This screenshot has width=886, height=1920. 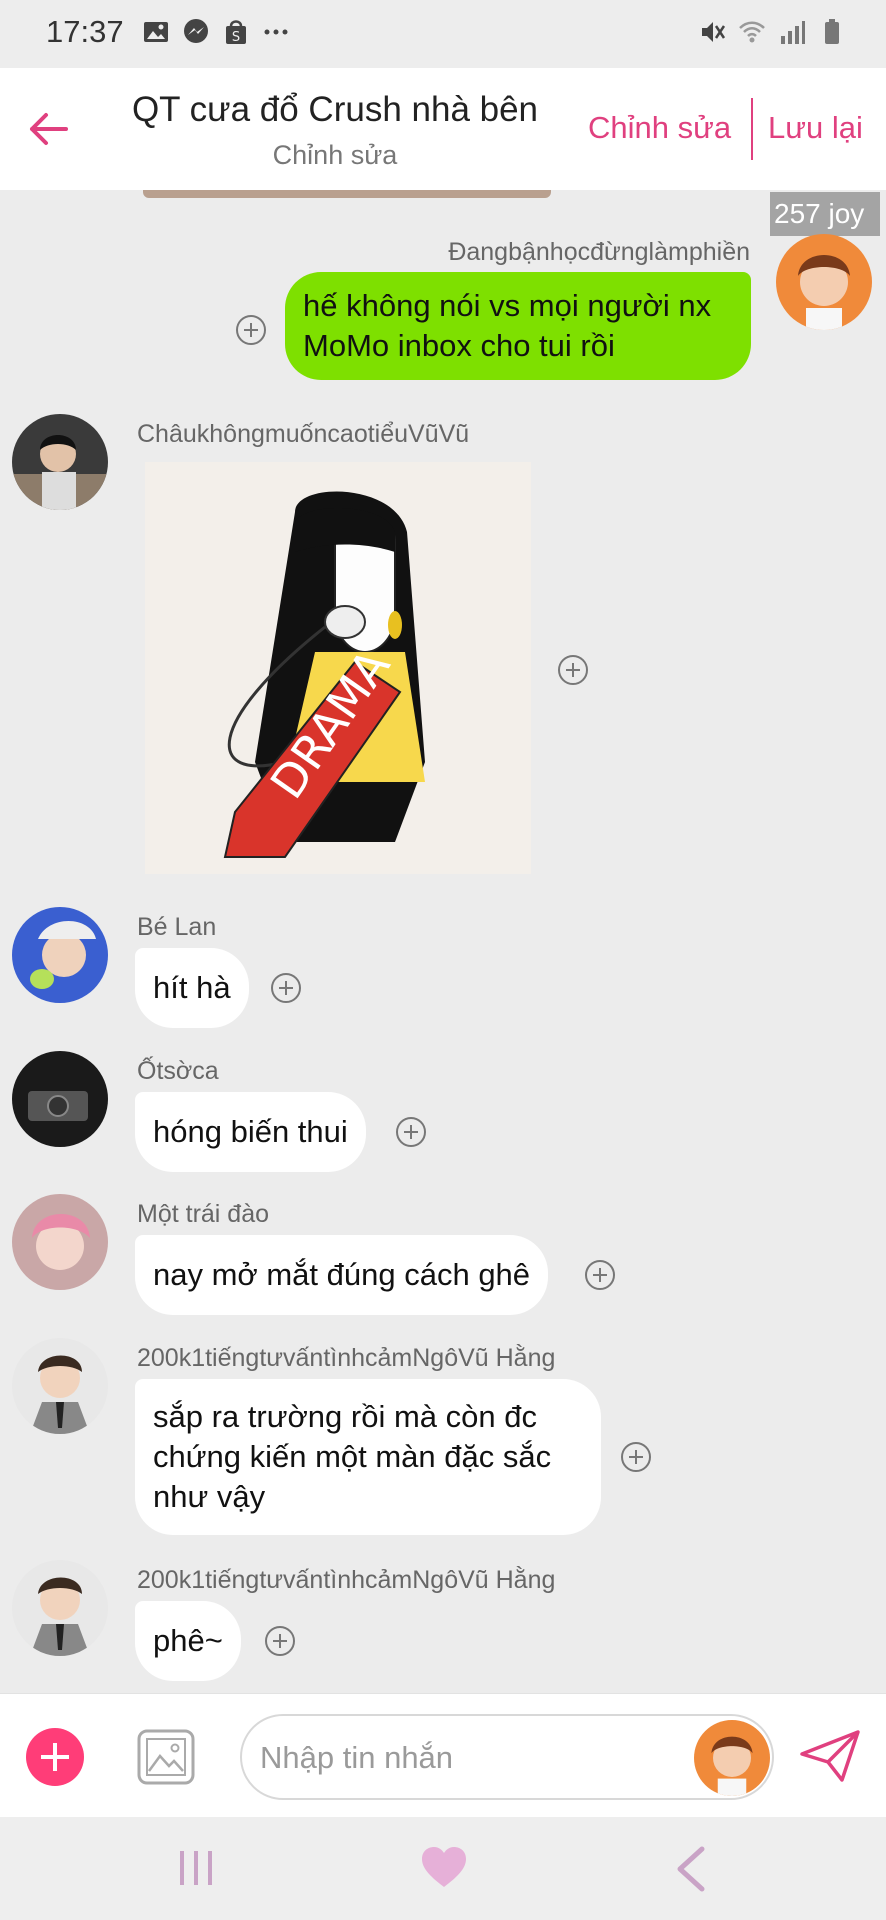 What do you see at coordinates (335, 155) in the screenshot?
I see `chat-subtitle: Chỉnh sửa` at bounding box center [335, 155].